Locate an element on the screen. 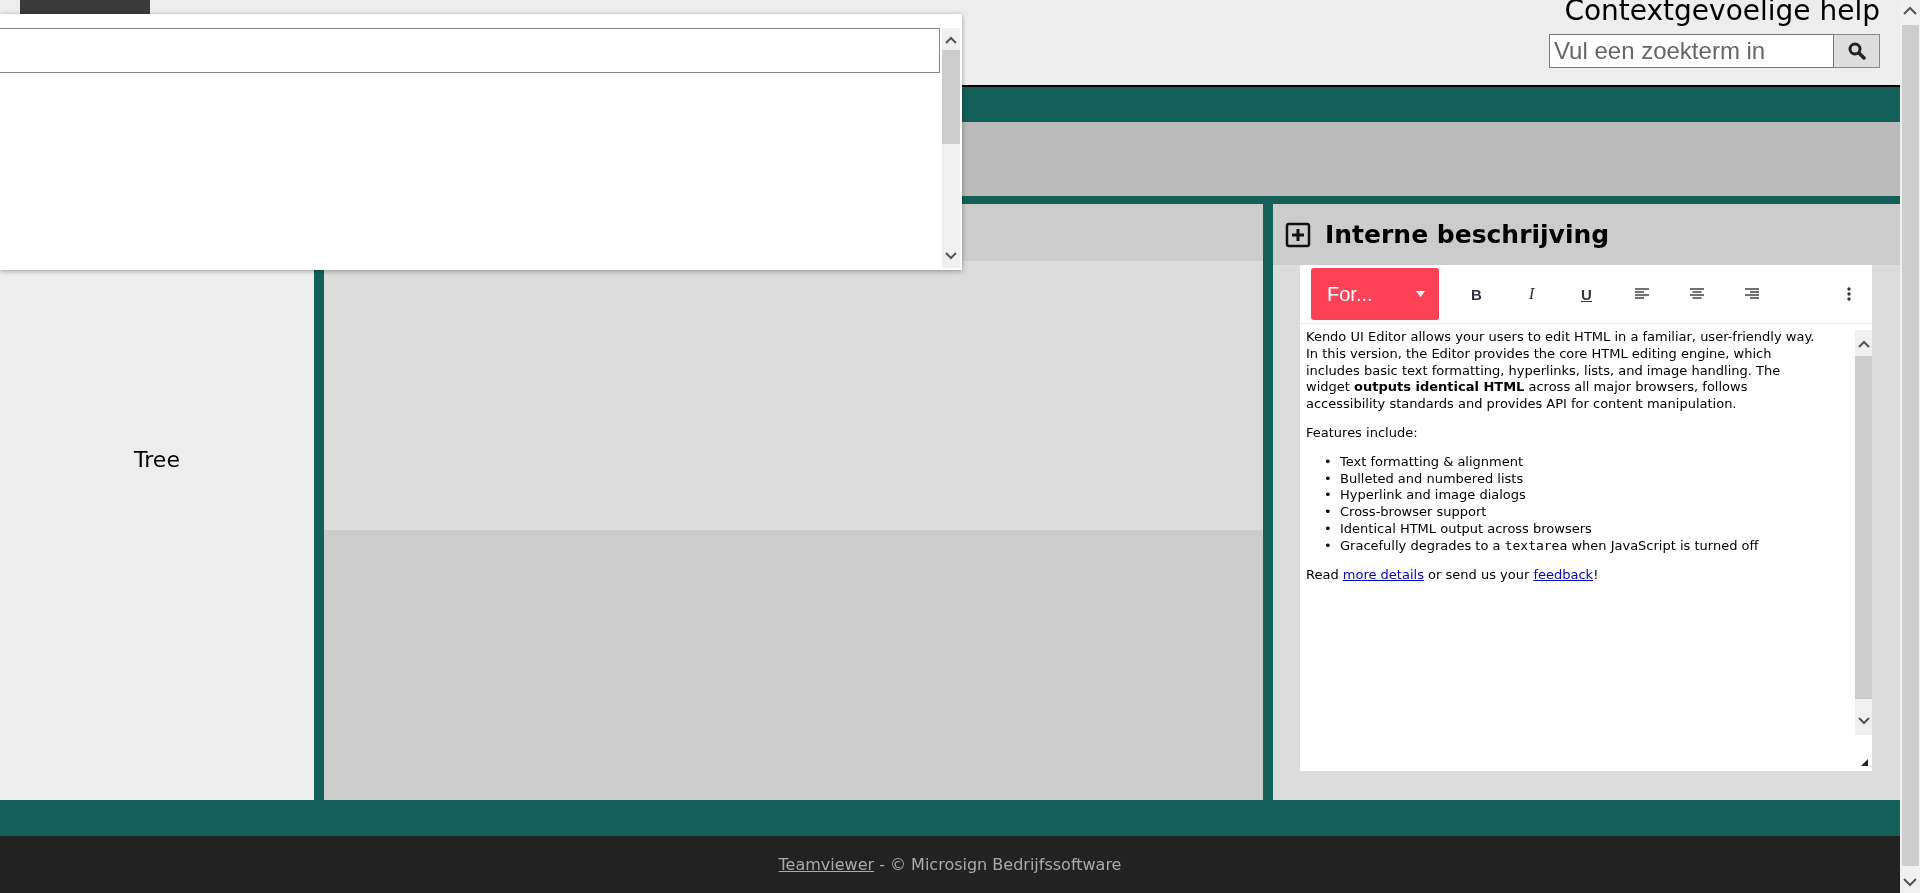  align-right-icon is located at coordinates (1751, 294).